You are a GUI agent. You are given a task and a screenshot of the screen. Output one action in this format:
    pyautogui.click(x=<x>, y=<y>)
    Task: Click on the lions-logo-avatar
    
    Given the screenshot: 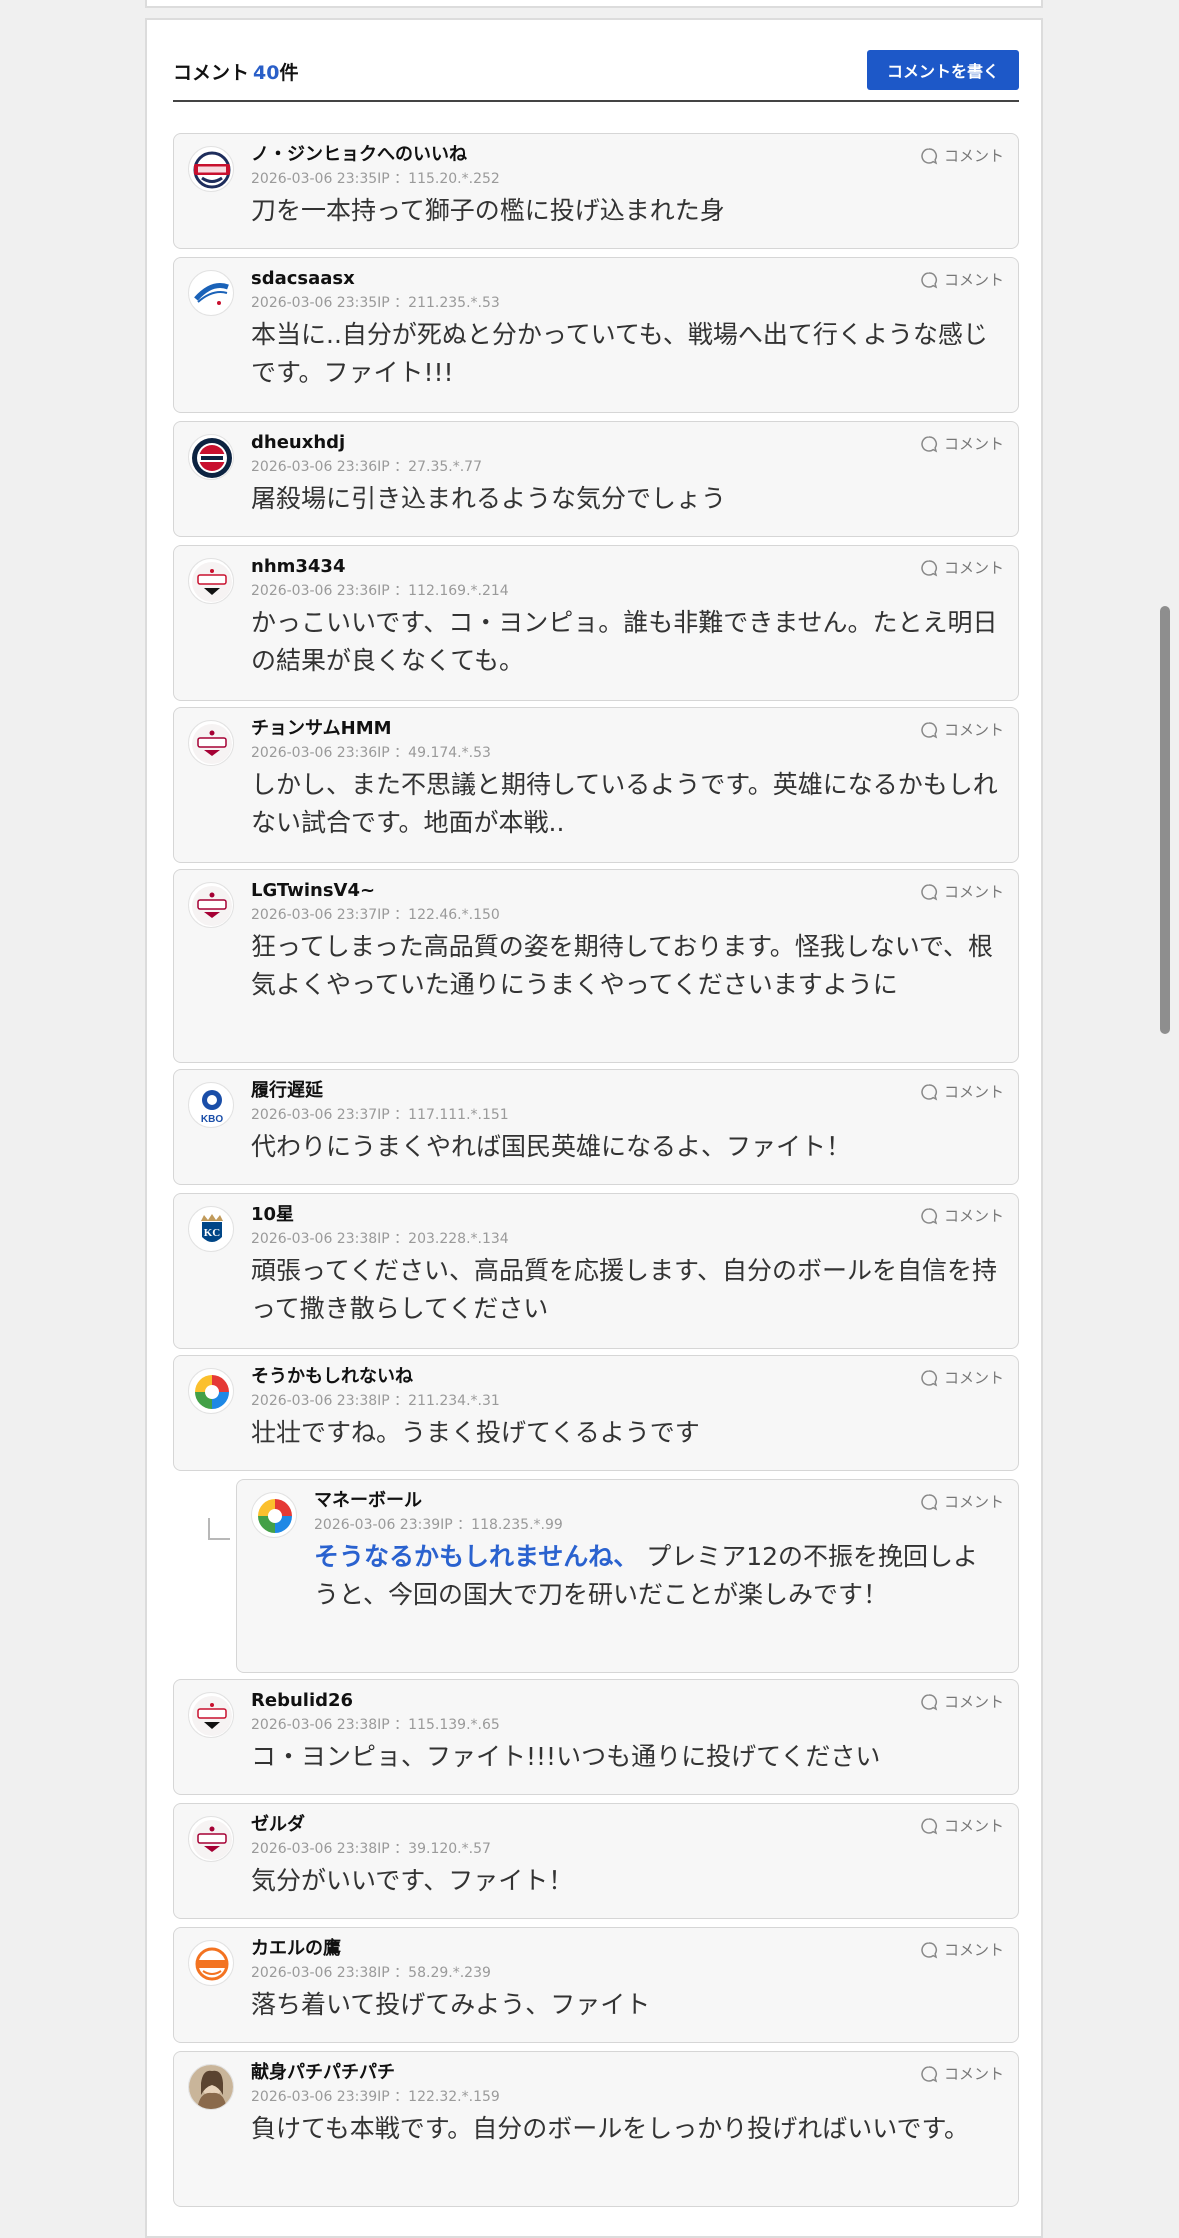 What is the action you would take?
    pyautogui.click(x=211, y=293)
    